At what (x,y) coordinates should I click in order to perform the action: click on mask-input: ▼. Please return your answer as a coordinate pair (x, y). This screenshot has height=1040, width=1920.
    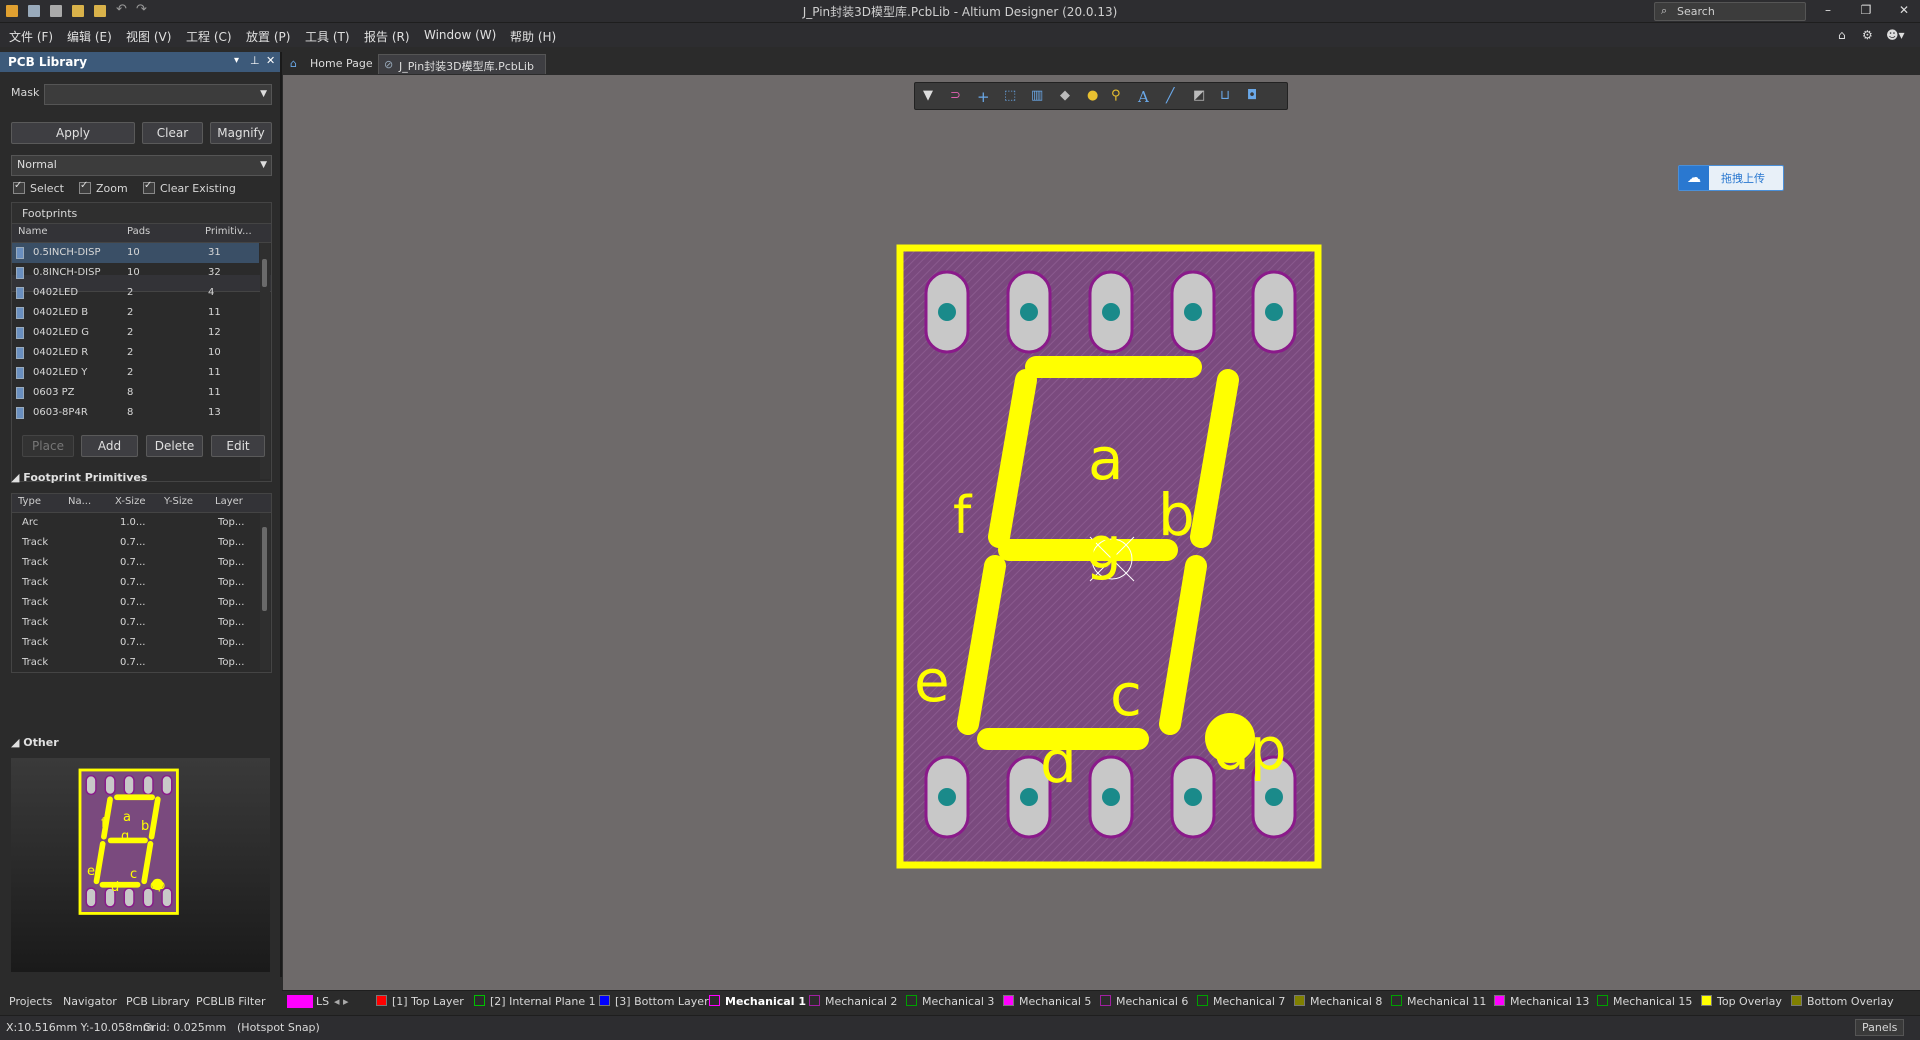
    Looking at the image, I should click on (158, 94).